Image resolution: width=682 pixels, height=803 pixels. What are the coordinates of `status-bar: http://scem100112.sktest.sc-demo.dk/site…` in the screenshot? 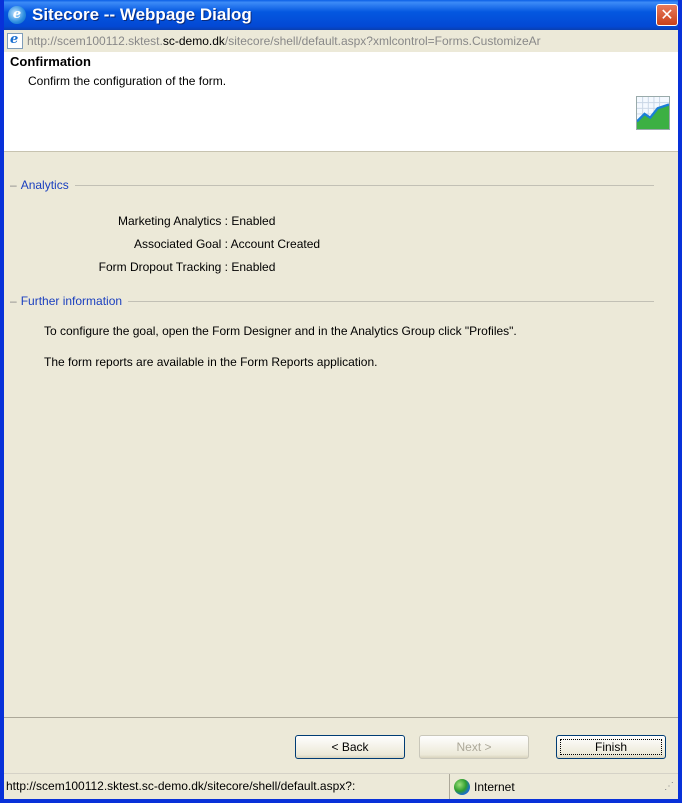 It's located at (341, 786).